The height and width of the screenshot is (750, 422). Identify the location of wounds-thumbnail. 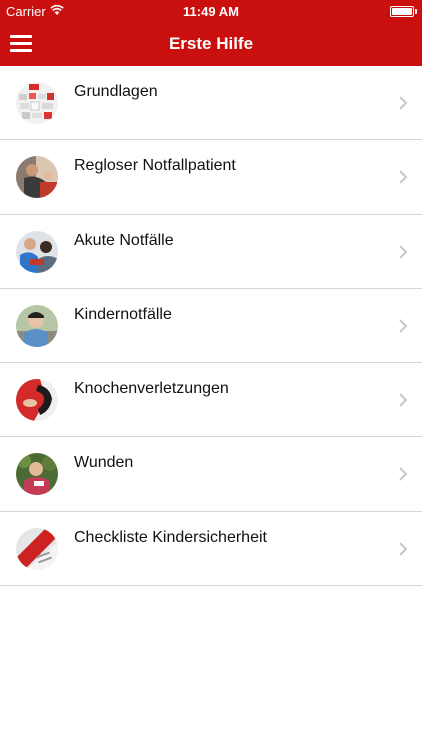
(37, 474).